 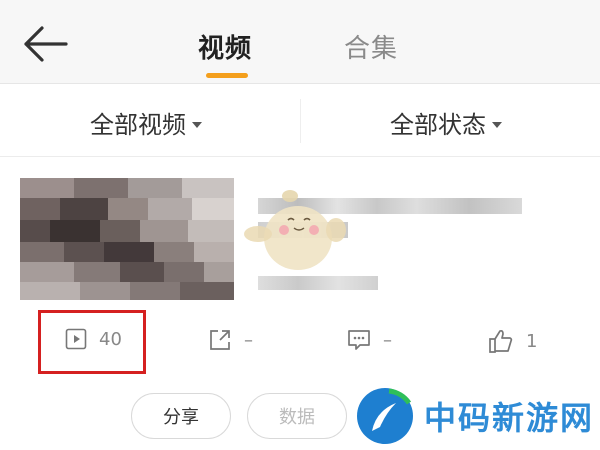 What do you see at coordinates (509, 418) in the screenshot?
I see `watermark-text: 中码新游网` at bounding box center [509, 418].